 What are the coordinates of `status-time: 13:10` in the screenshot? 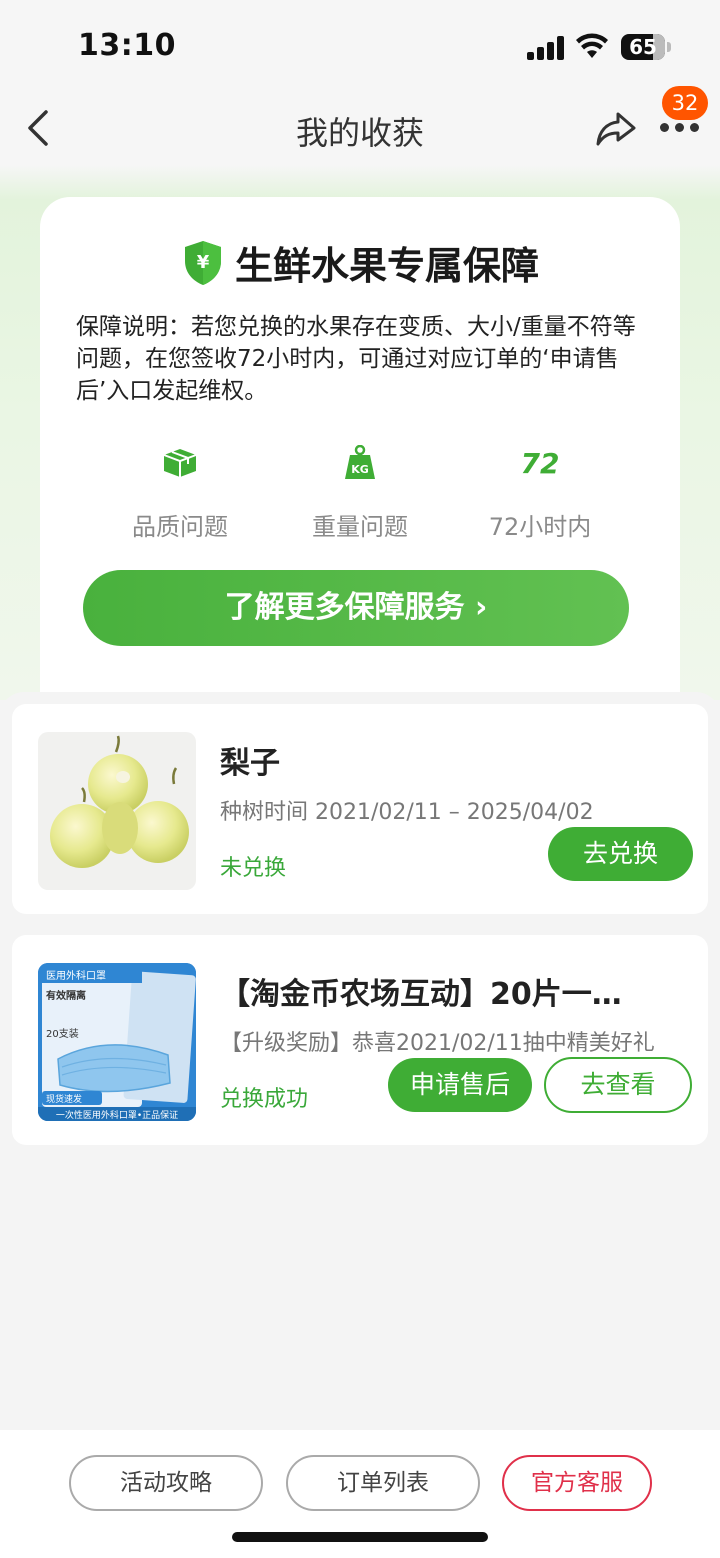 It's located at (127, 45).